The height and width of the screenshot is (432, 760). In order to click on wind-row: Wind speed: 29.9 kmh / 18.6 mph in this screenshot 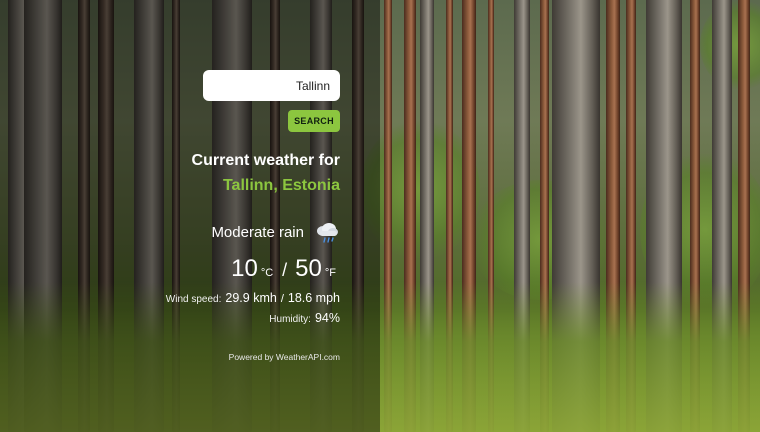, I will do `click(253, 298)`.